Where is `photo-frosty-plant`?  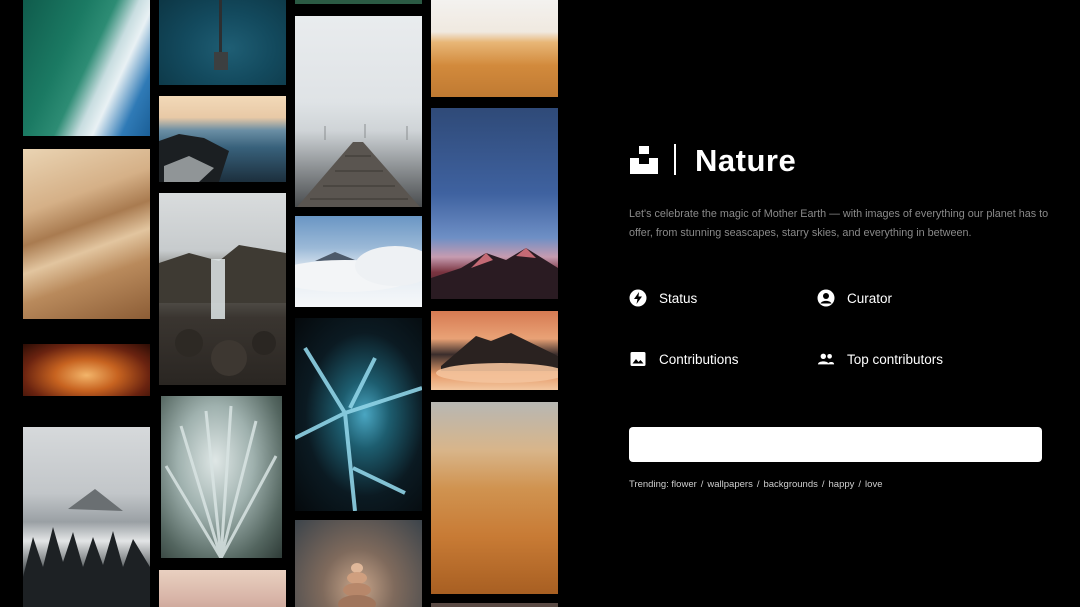 photo-frosty-plant is located at coordinates (221, 477).